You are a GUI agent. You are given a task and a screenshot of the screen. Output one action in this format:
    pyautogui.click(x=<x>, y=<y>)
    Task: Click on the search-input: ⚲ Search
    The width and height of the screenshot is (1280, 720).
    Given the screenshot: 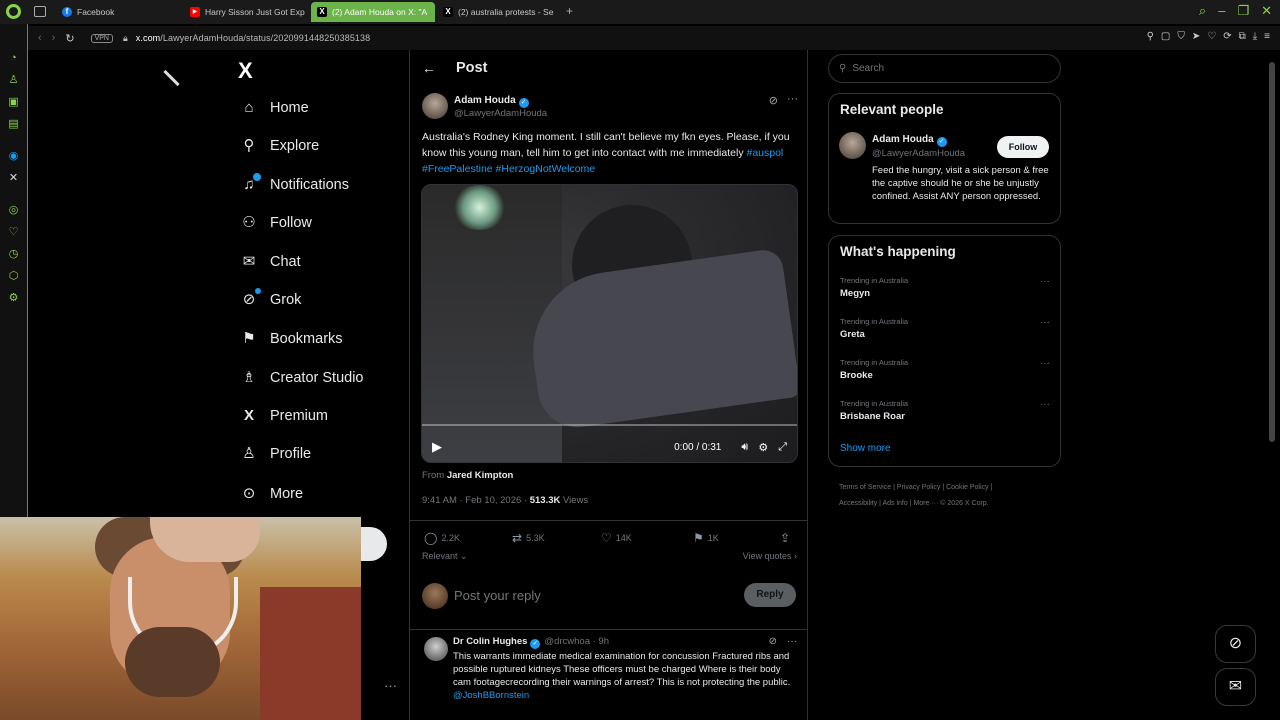 What is the action you would take?
    pyautogui.click(x=944, y=68)
    